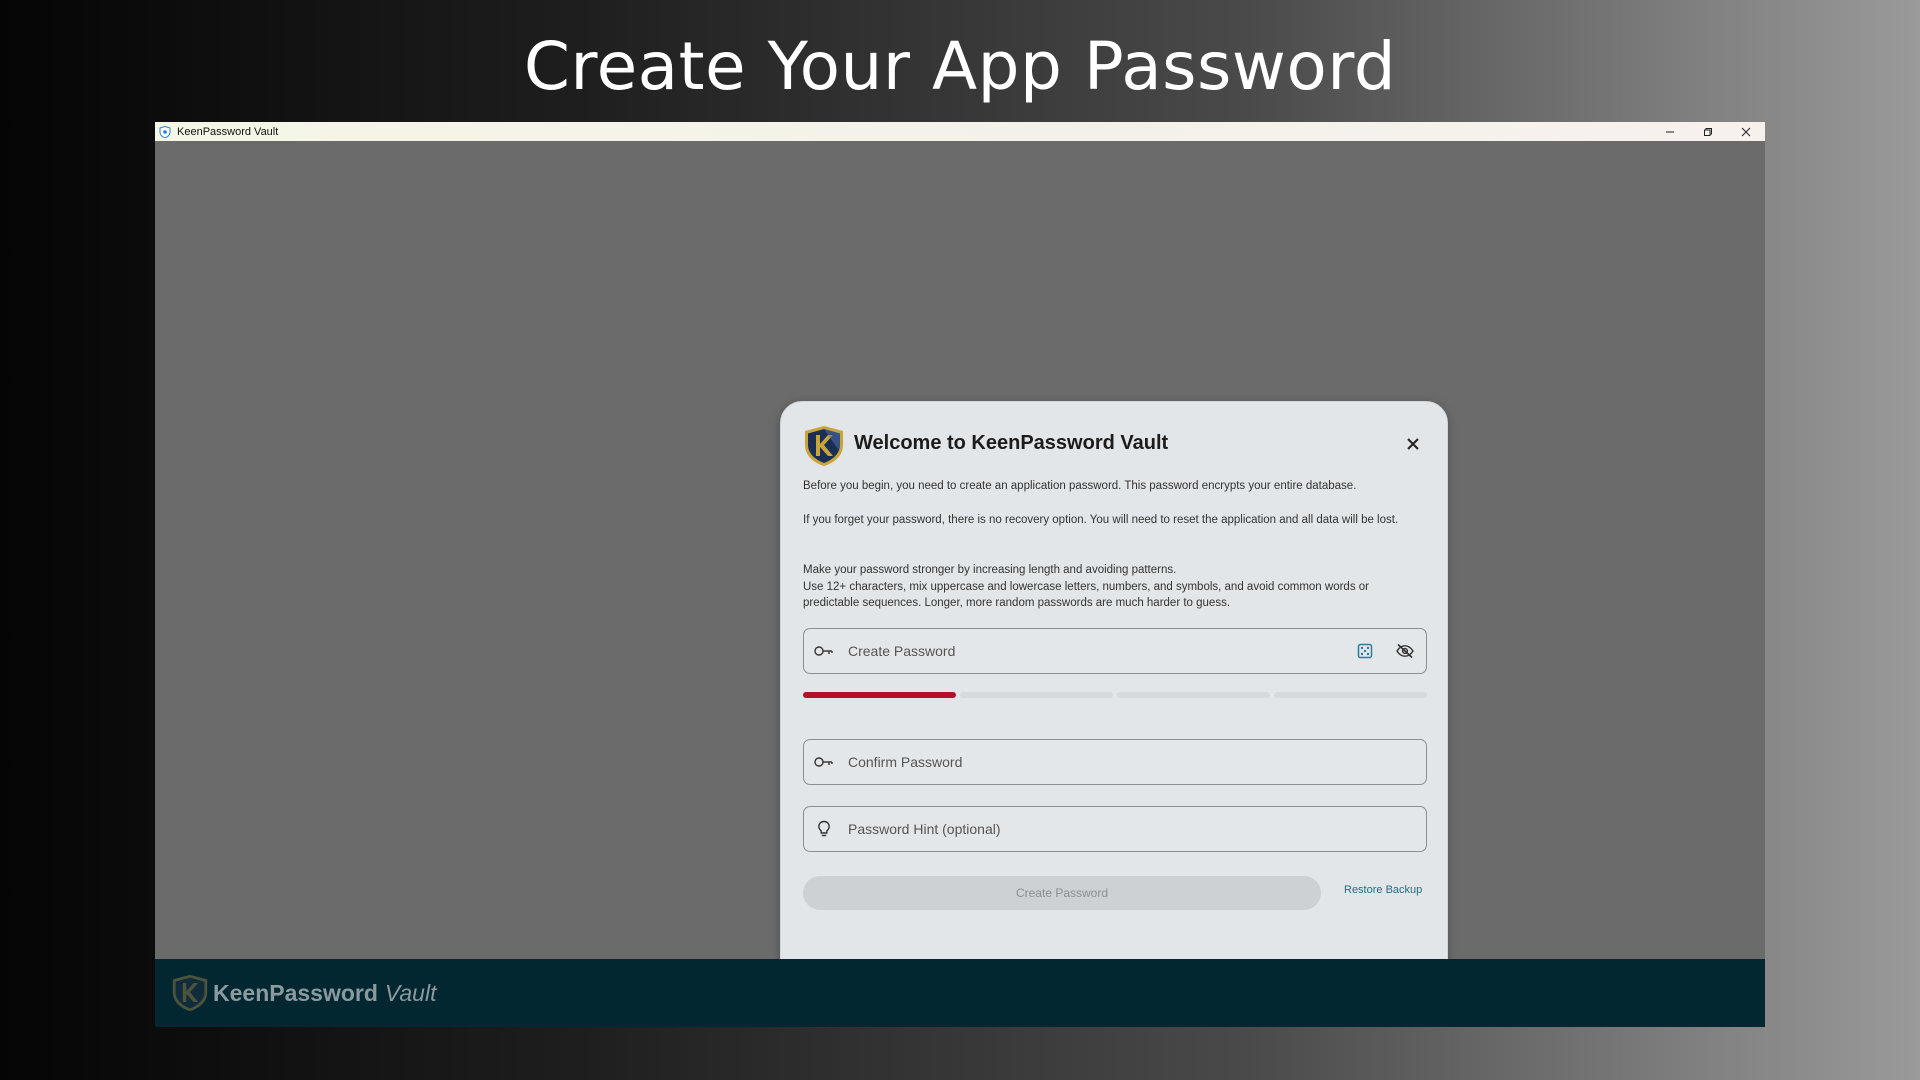  I want to click on password-strength-meter, so click(1115, 695).